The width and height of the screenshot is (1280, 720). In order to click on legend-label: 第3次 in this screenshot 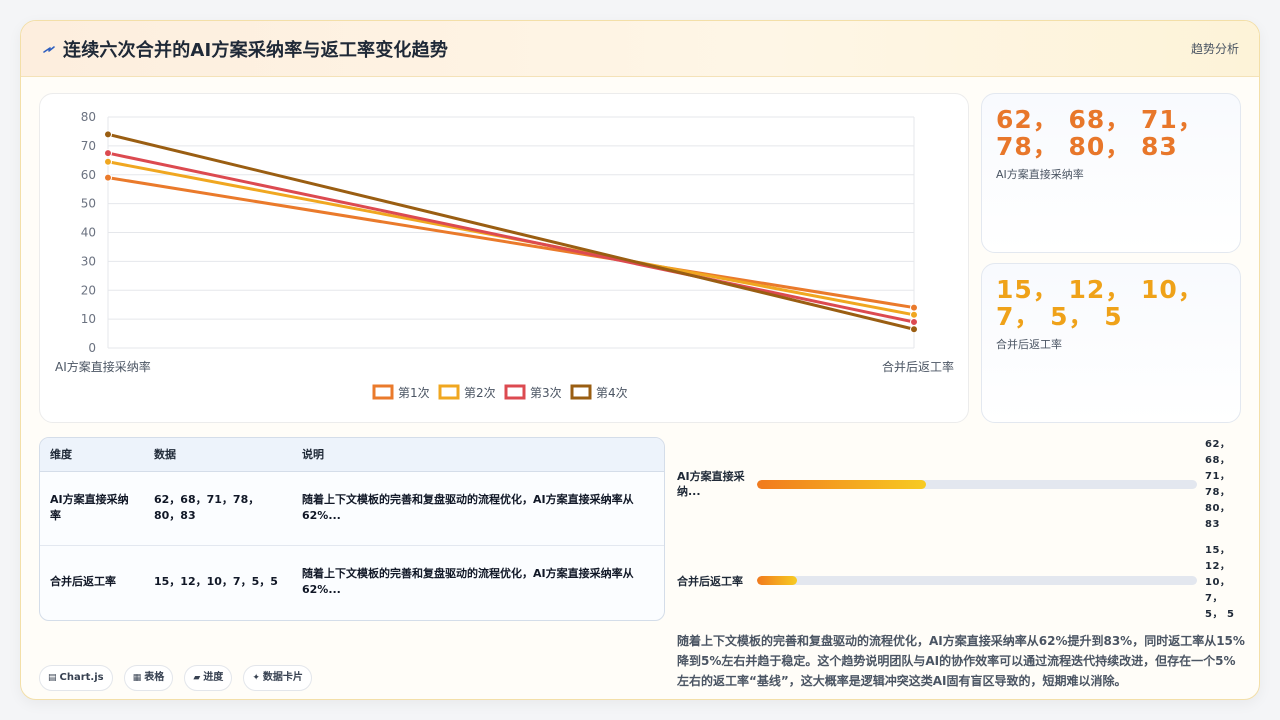, I will do `click(546, 393)`.